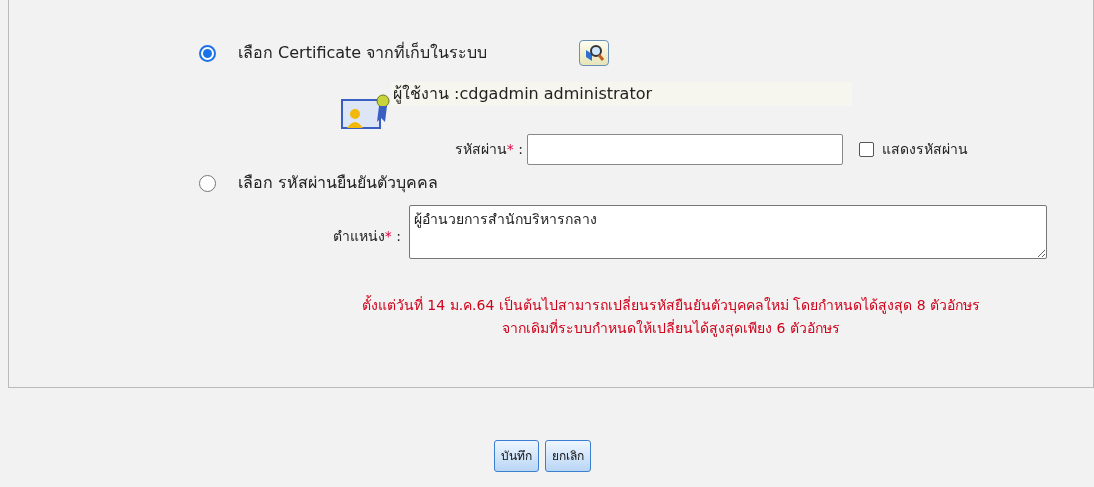  I want to click on user-name: ผู้ใช้งาน :cdgadmin administrator, so click(621, 94).